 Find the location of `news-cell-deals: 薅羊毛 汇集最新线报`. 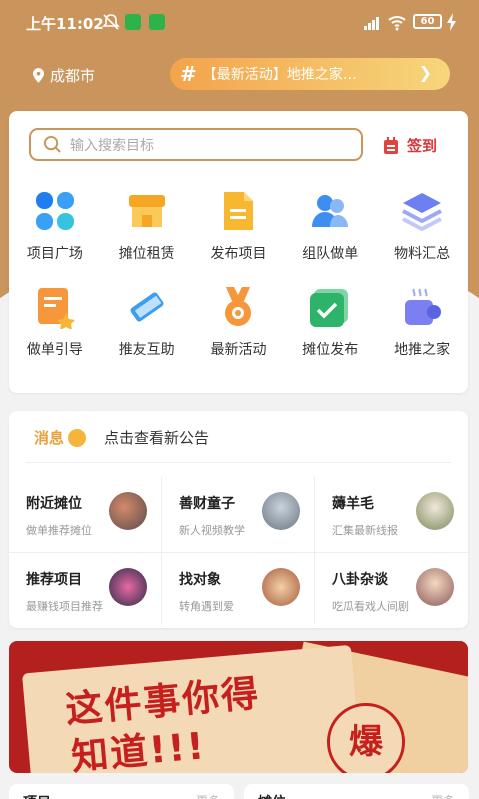

news-cell-deals: 薅羊毛 汇集最新线报 is located at coordinates (391, 515).